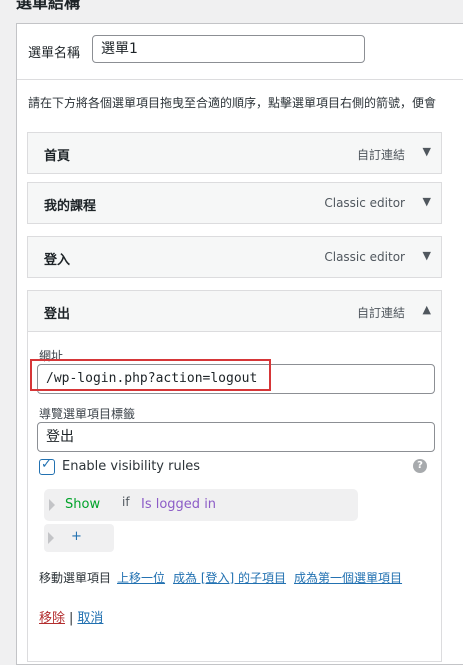  I want to click on menu-item-logout-header: 登出 自訂連結 ▲, so click(234, 311).